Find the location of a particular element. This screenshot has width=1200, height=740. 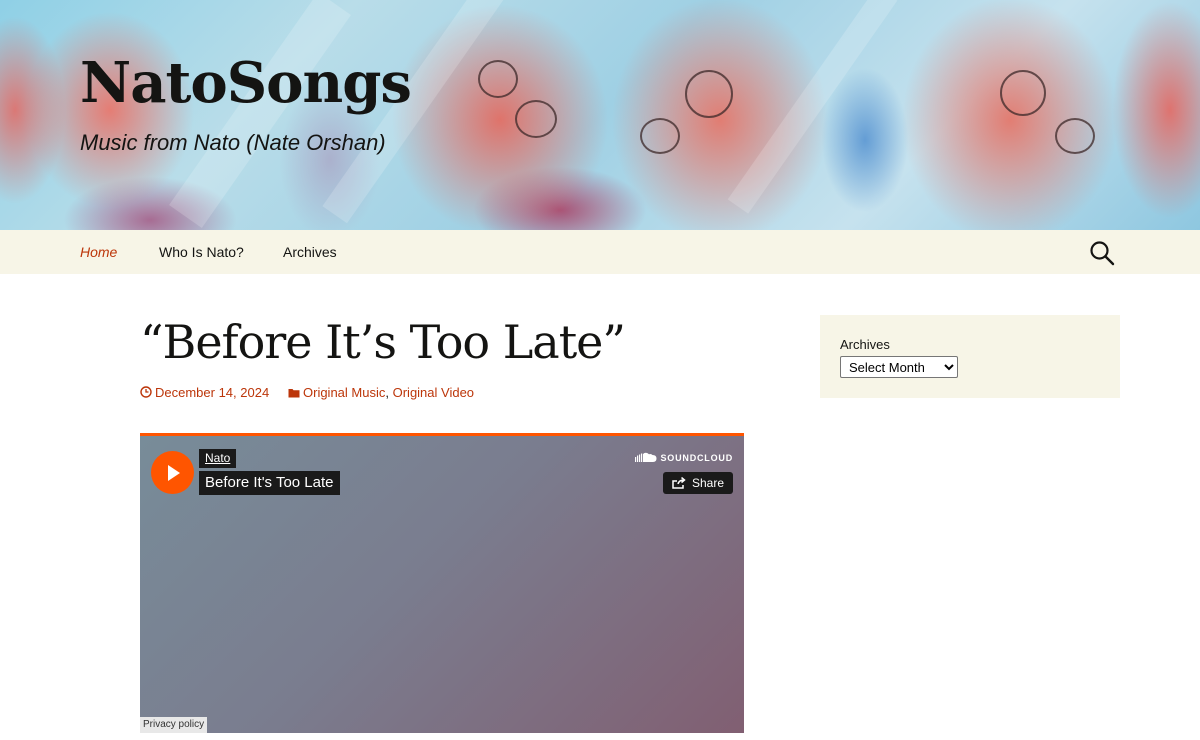

share-label: Share is located at coordinates (707, 483).